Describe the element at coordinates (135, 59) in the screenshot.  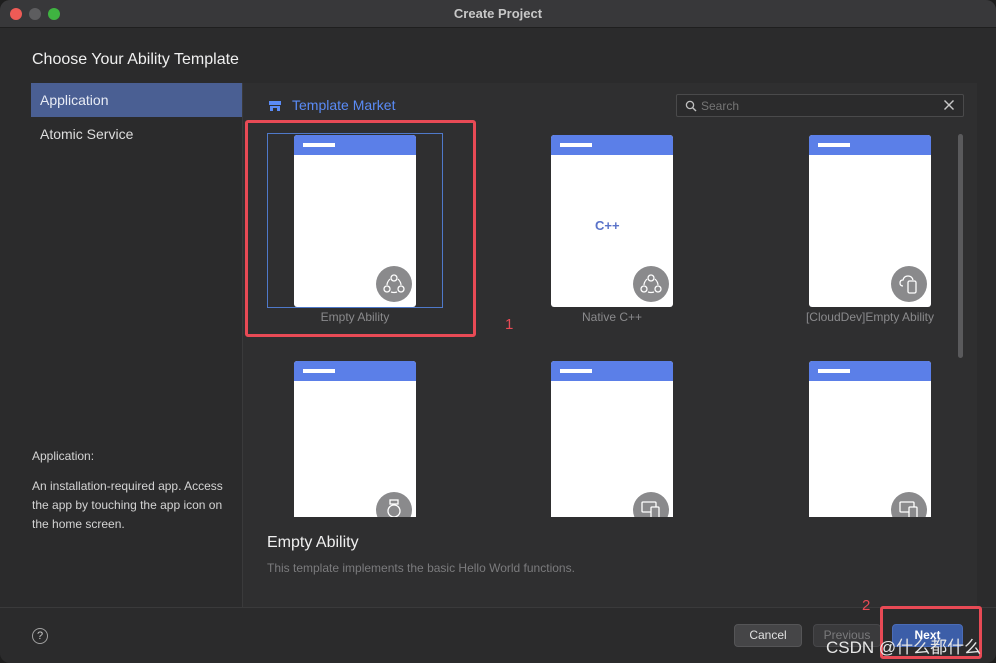
I see `page-title: Choose Your Ability Template` at that location.